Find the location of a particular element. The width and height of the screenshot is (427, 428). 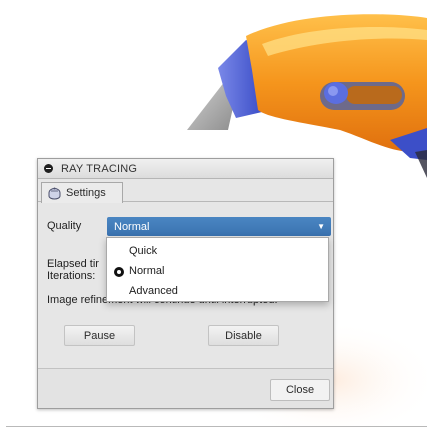

dropdown-option-label: Quick is located at coordinates (143, 251).